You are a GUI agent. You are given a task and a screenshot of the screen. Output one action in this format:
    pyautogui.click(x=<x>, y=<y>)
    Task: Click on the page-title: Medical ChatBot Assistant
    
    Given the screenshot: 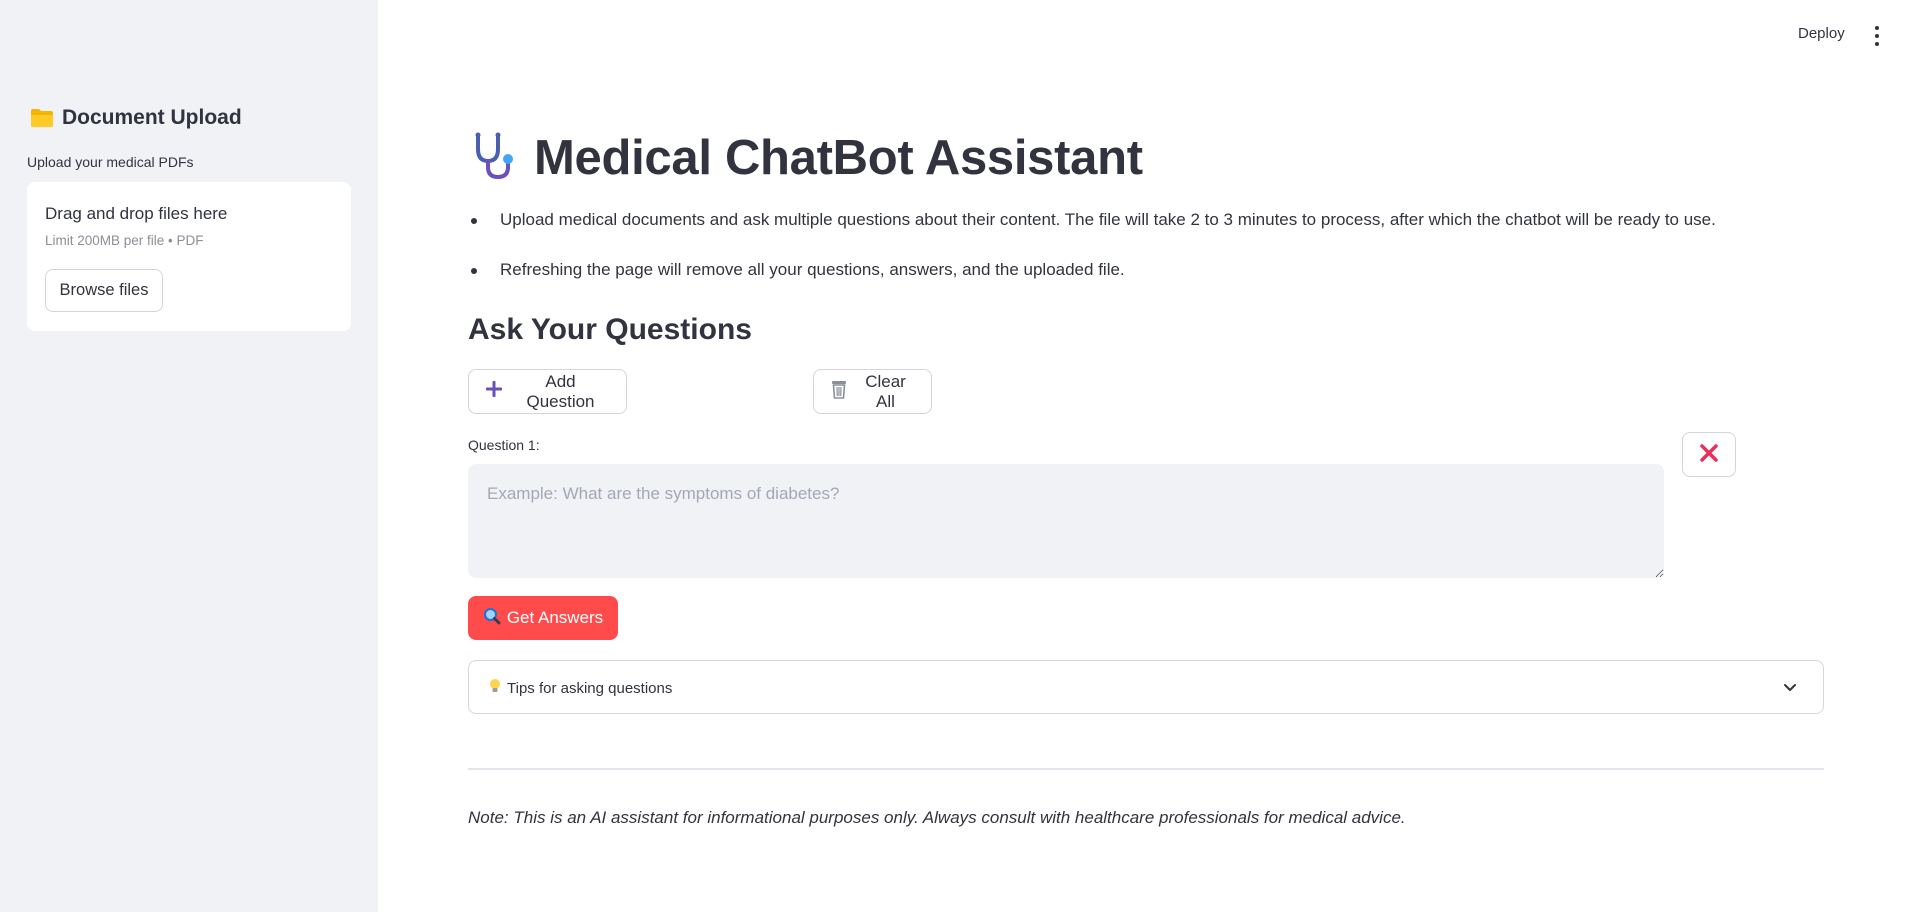 What is the action you would take?
    pyautogui.click(x=805, y=157)
    